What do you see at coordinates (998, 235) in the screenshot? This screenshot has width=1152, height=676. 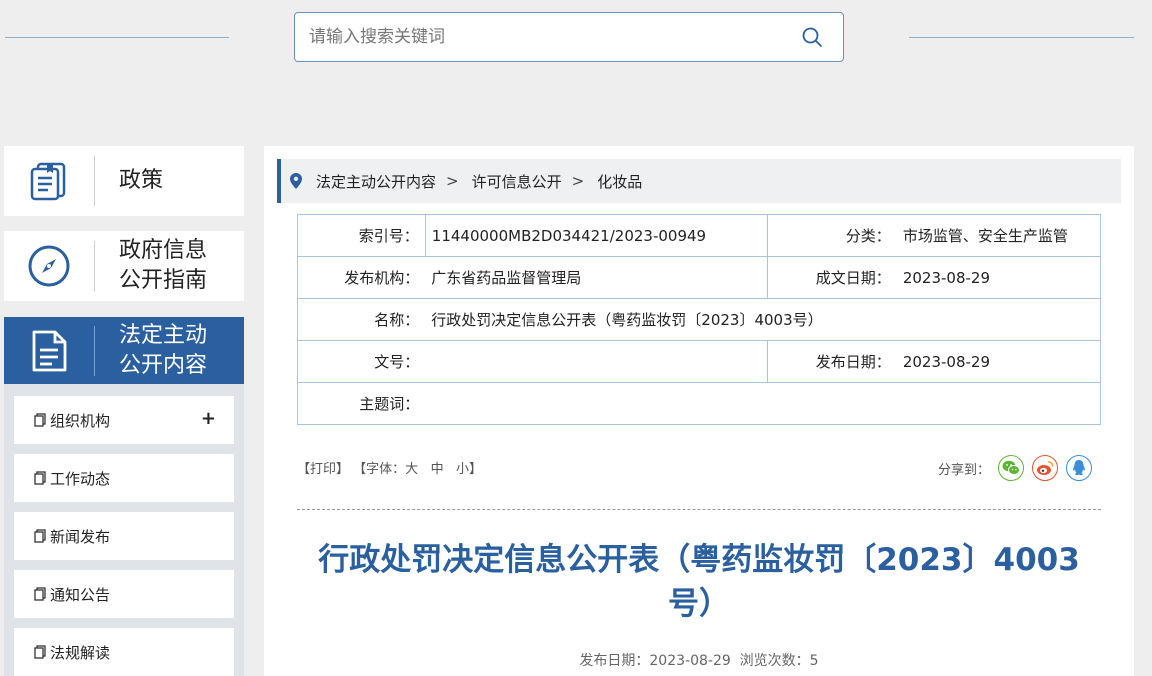 I see `category-value: 市场监管、安全生产监管` at bounding box center [998, 235].